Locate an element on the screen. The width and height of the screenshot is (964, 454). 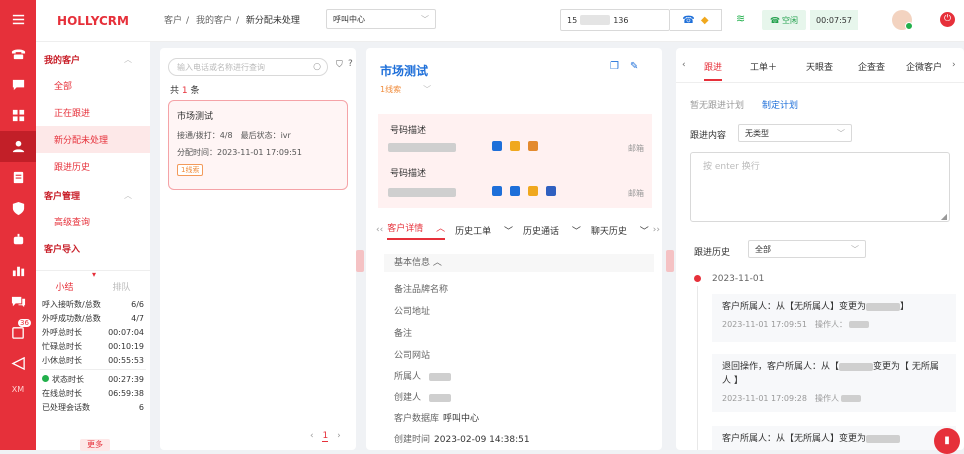
tab-queue: 排队 is located at coordinates (121, 286).